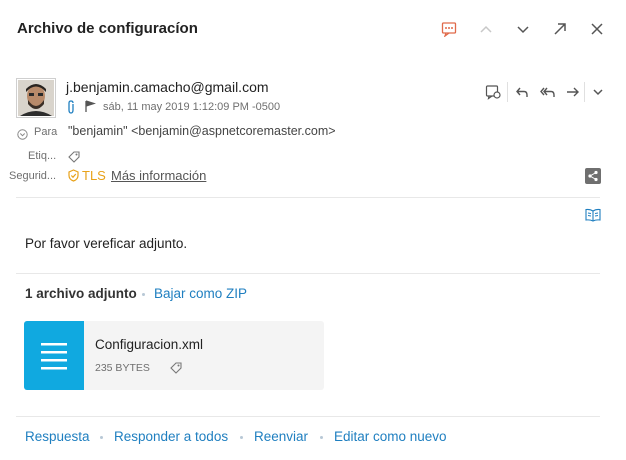 This screenshot has height=460, width=626. I want to click on more-actions-chevron-icon, so click(598, 92).